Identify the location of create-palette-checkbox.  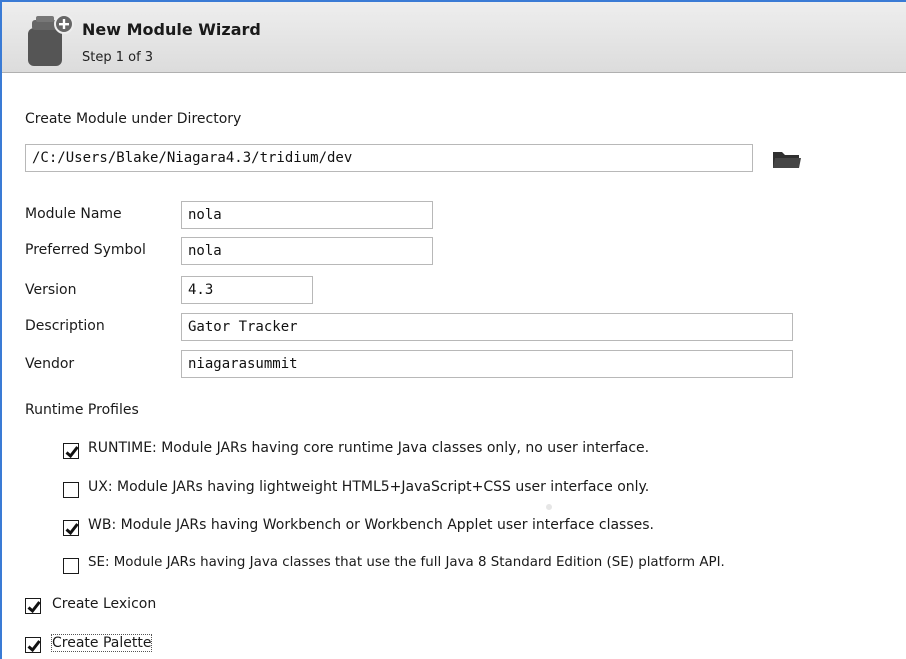
(33, 645).